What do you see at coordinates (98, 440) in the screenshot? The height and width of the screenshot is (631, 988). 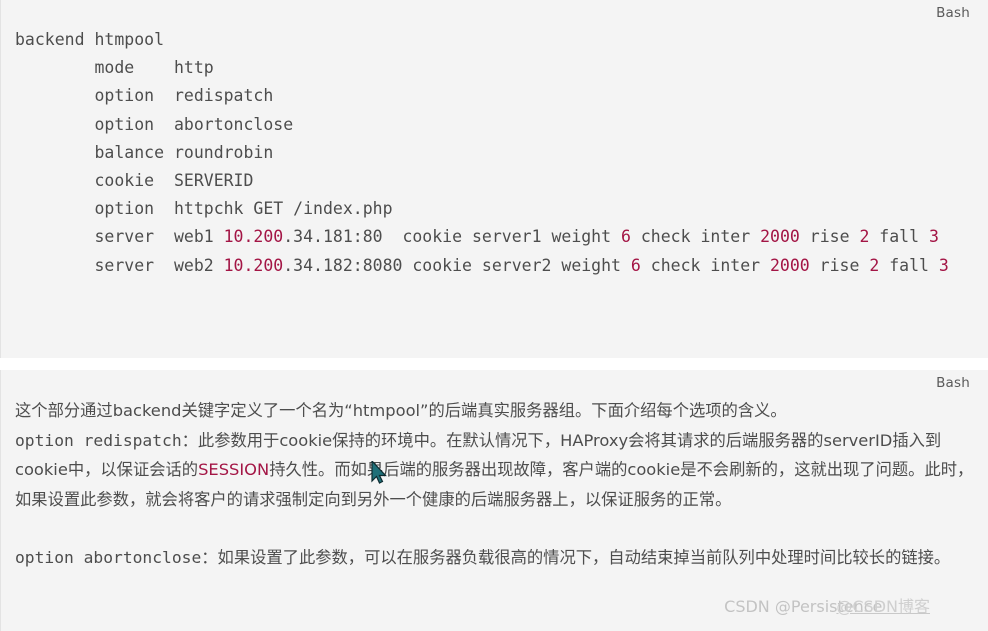 I see `prose-code-token: option redispatch` at bounding box center [98, 440].